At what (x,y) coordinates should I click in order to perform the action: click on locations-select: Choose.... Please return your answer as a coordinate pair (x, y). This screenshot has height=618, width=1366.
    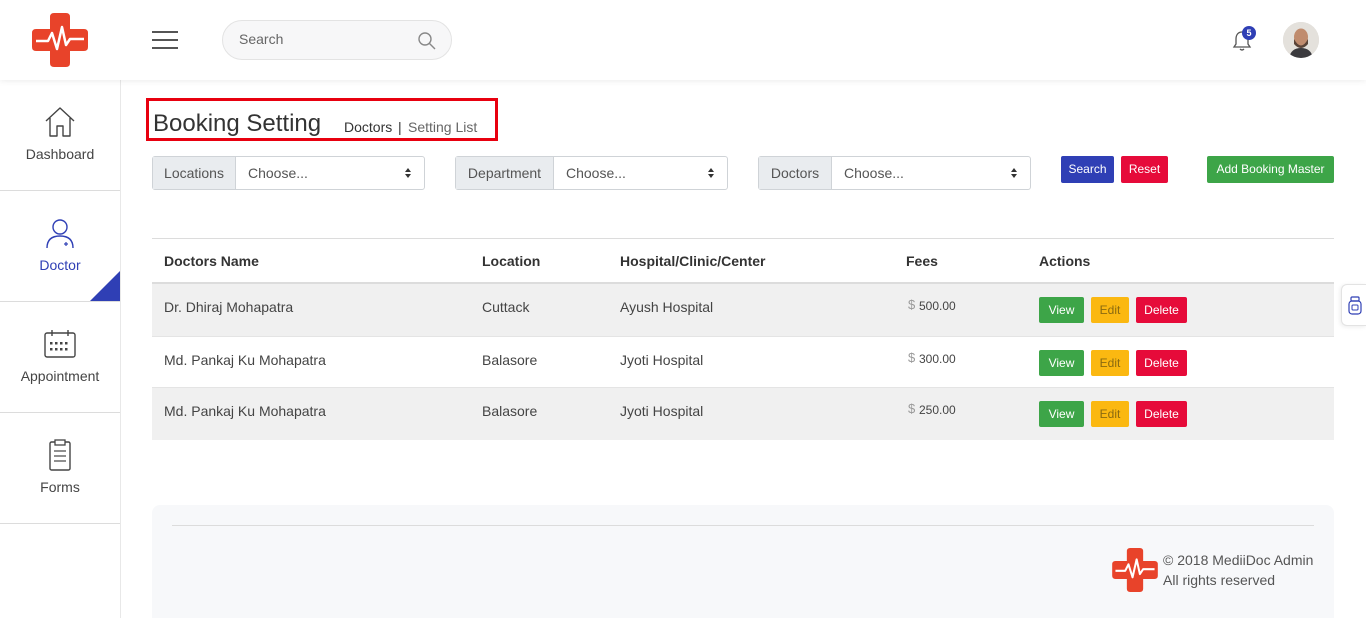
    Looking at the image, I should click on (330, 173).